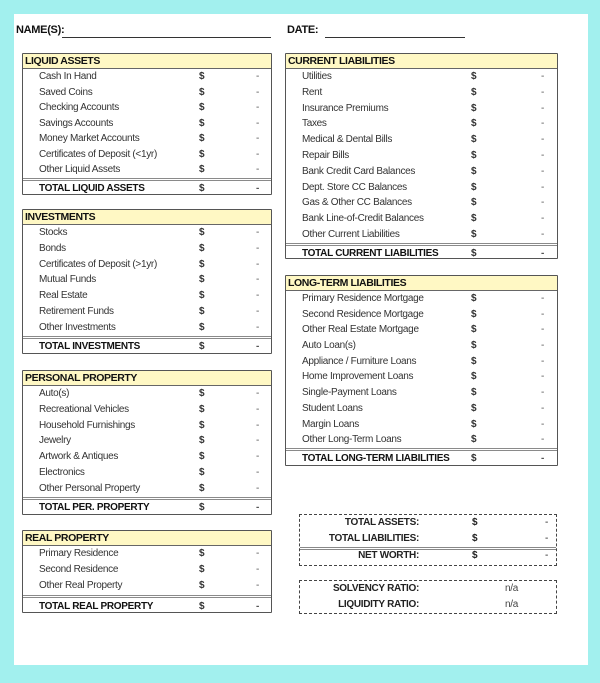 The width and height of the screenshot is (600, 683). What do you see at coordinates (147, 441) in the screenshot?
I see `line-item-row: Jewelry $ -` at bounding box center [147, 441].